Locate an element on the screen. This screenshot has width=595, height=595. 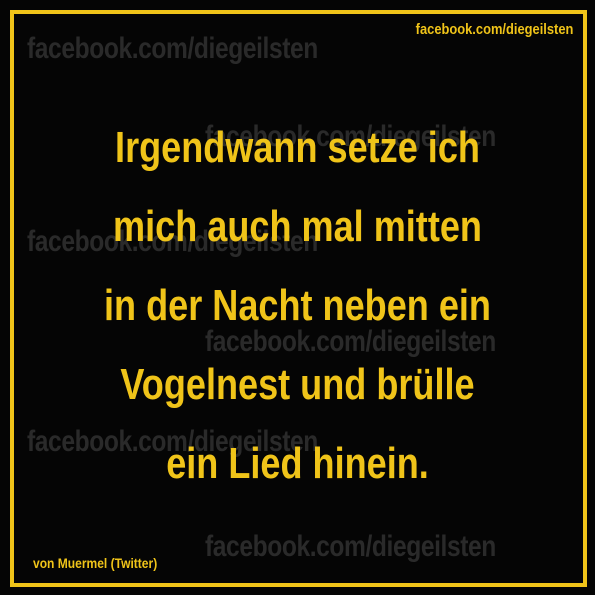
quote-line: in der Nacht neben ein is located at coordinates (297, 305).